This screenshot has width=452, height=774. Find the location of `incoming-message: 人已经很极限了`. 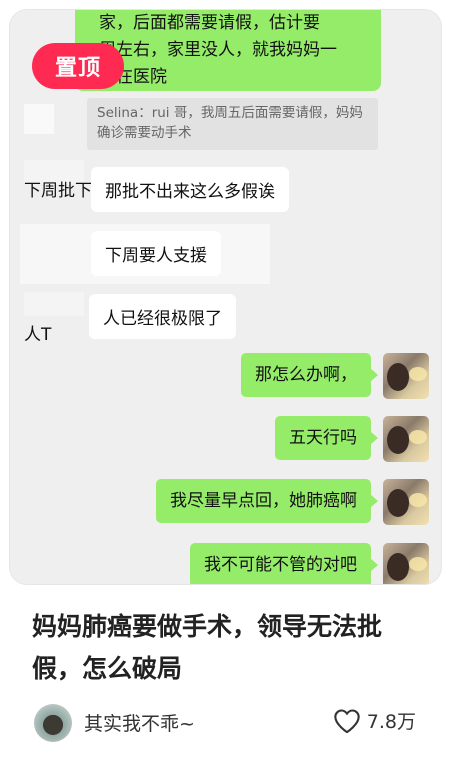

incoming-message: 人已经很极限了 is located at coordinates (162, 316).